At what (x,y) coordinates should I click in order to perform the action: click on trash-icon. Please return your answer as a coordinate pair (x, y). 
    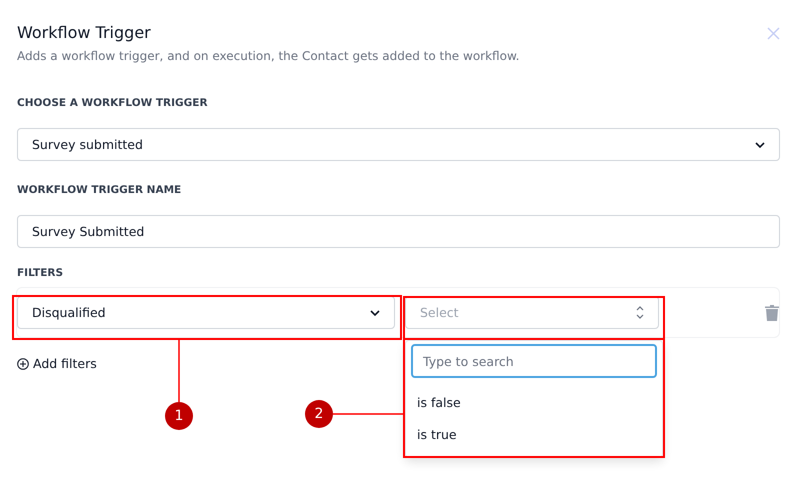
    Looking at the image, I should click on (772, 312).